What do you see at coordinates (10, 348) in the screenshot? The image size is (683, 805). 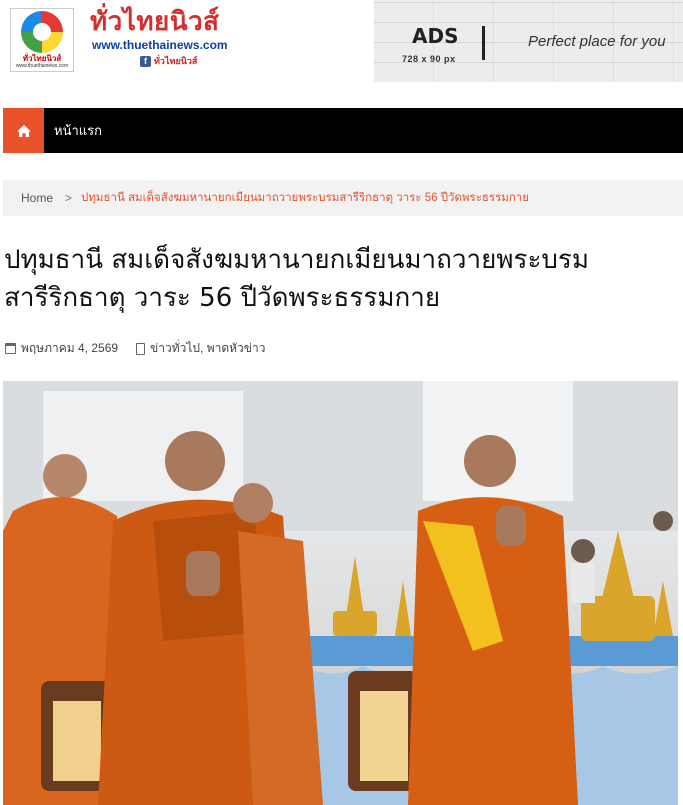 I see `calendar-icon` at bounding box center [10, 348].